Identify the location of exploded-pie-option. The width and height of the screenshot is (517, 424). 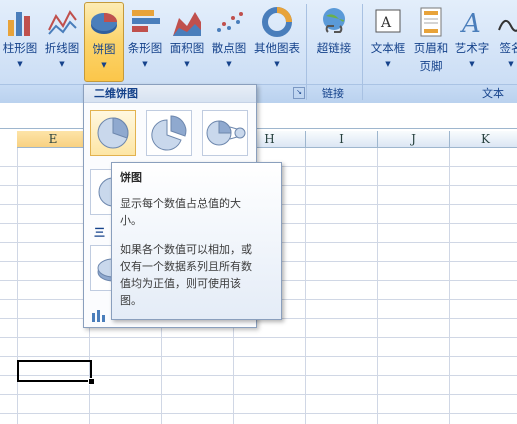
(169, 133).